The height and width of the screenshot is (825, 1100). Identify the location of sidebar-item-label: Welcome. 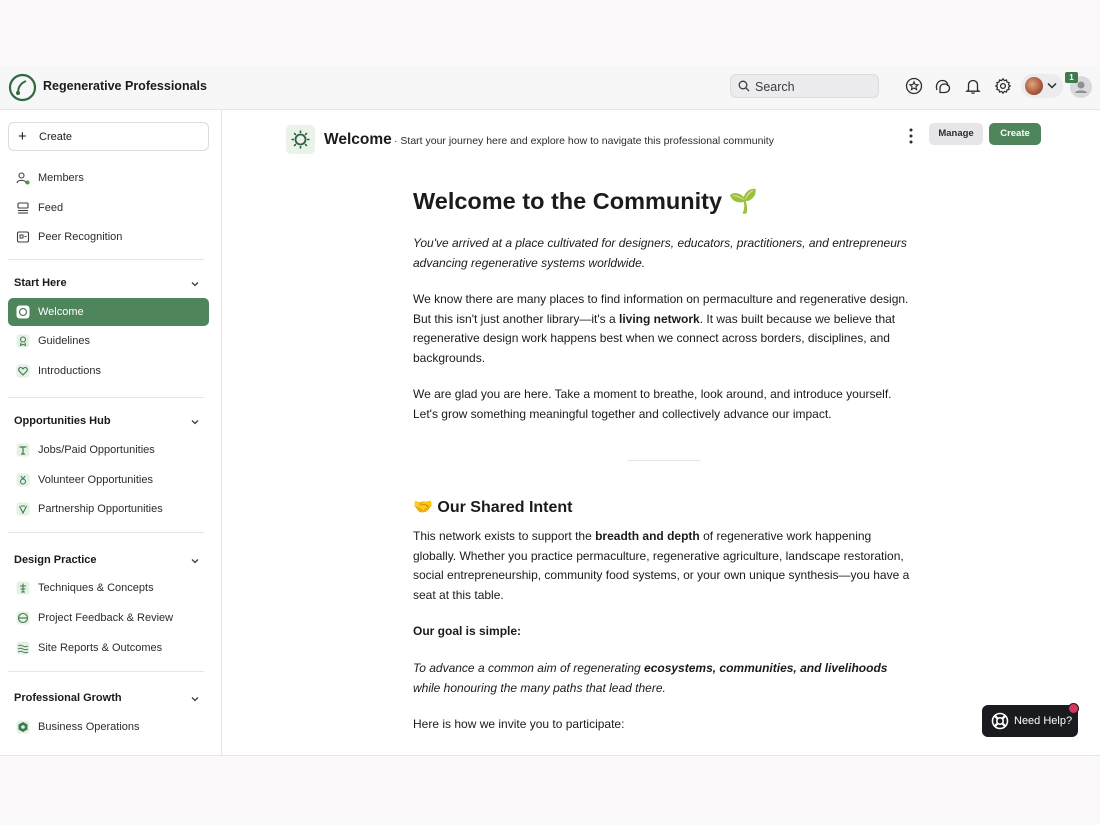
(61, 312).